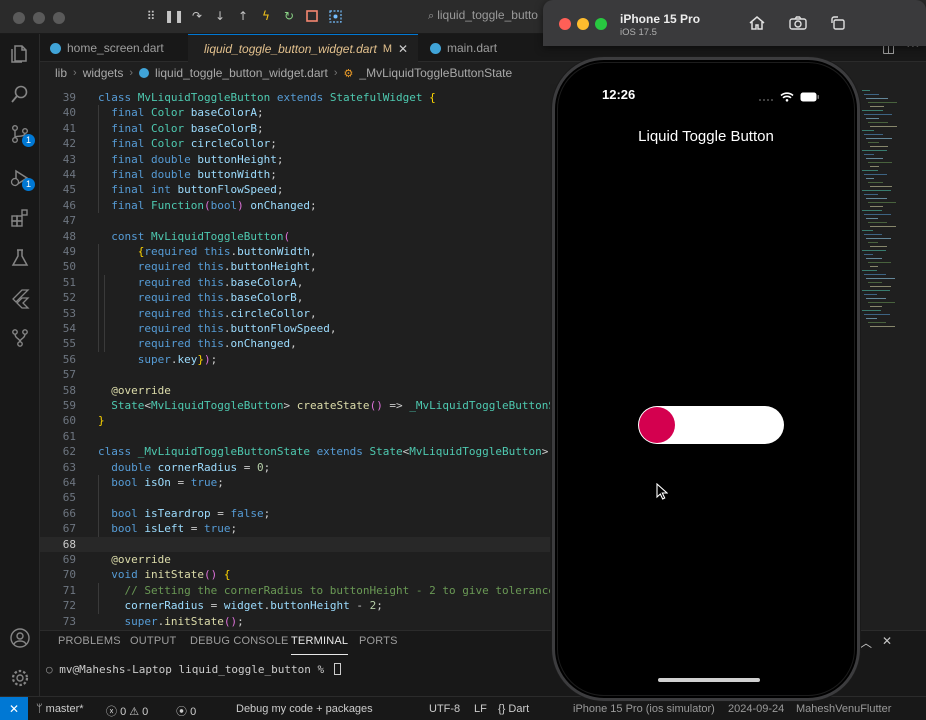 This screenshot has height=720, width=926. What do you see at coordinates (58, 97) in the screenshot?
I see `line-number: 39` at bounding box center [58, 97].